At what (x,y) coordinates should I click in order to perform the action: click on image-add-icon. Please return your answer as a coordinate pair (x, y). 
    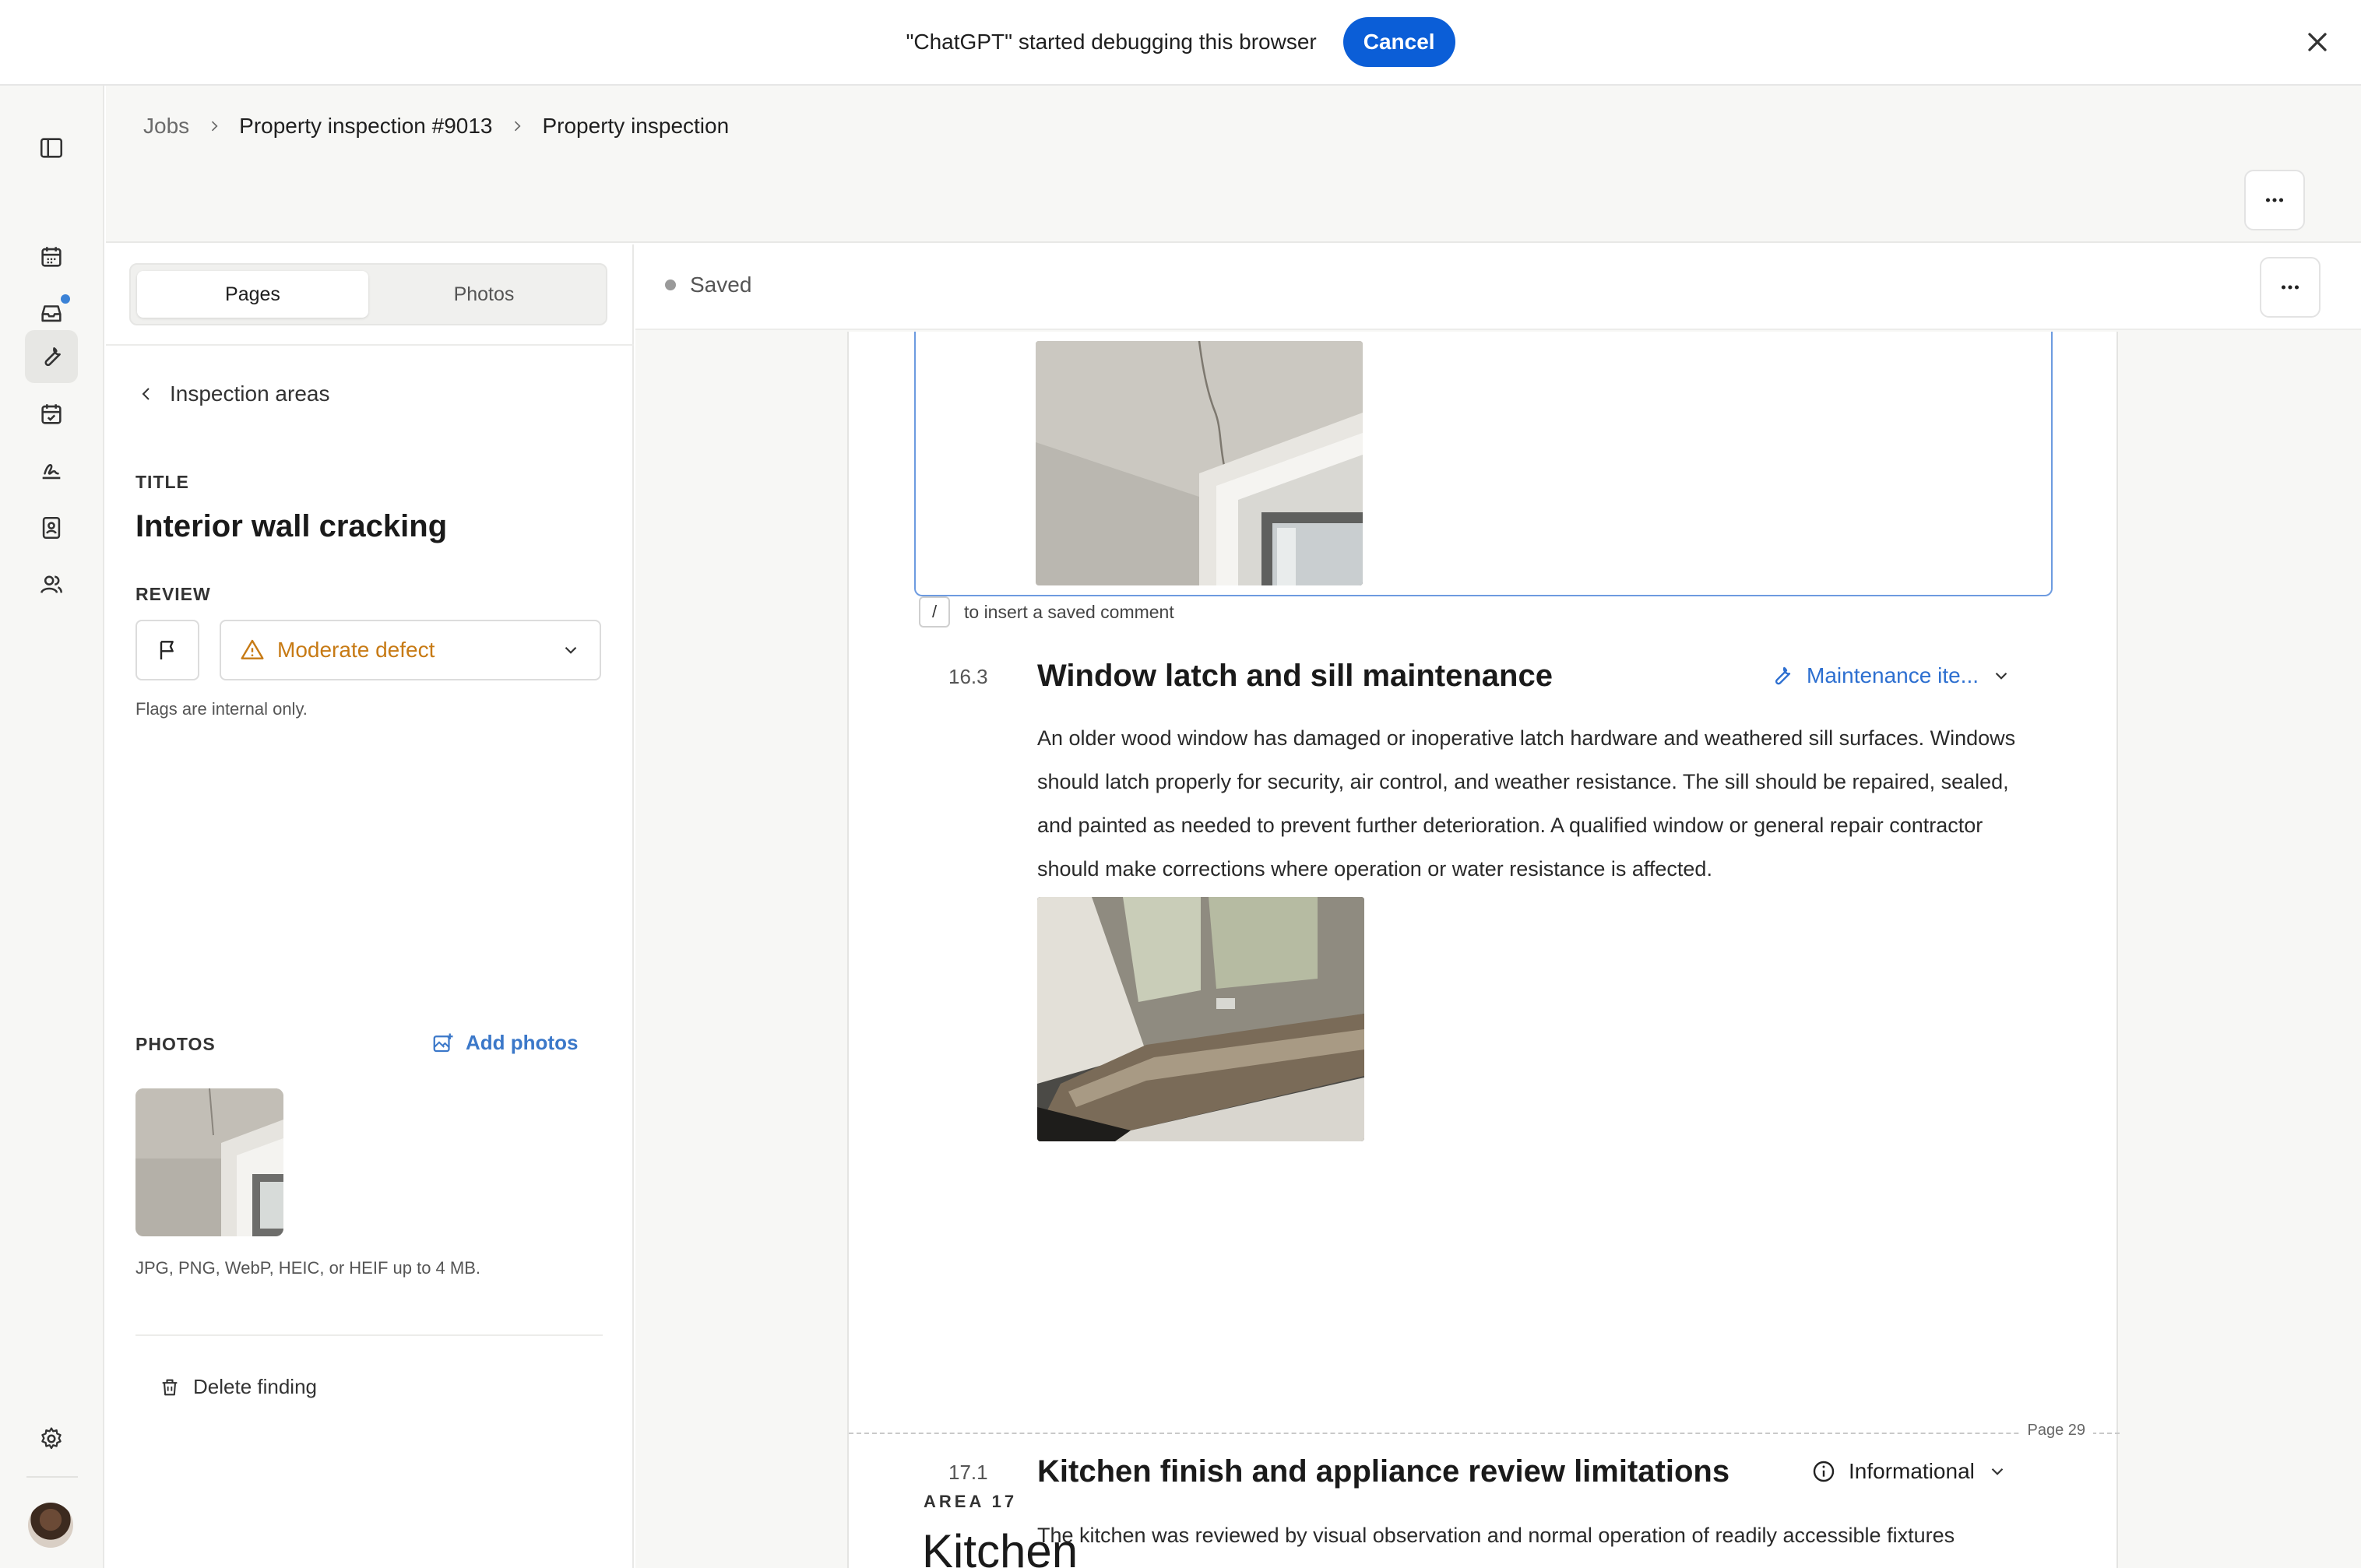
    Looking at the image, I should click on (443, 1042).